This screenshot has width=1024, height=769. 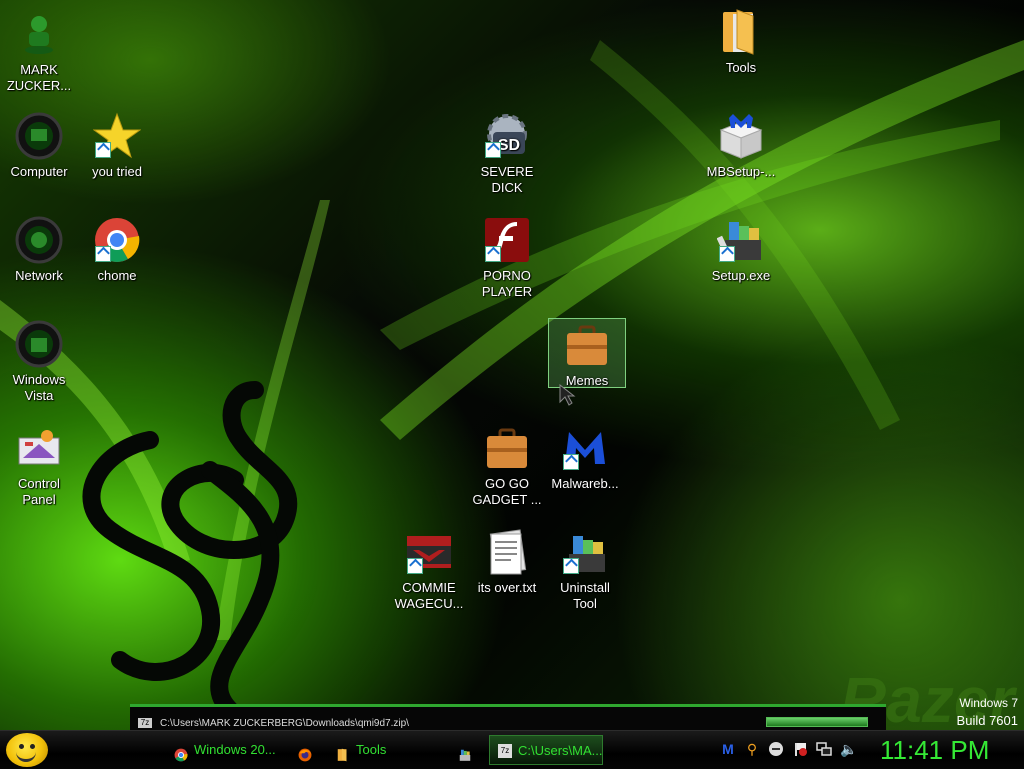 I want to click on desktop-icon-label: its over.txt, so click(x=507, y=587).